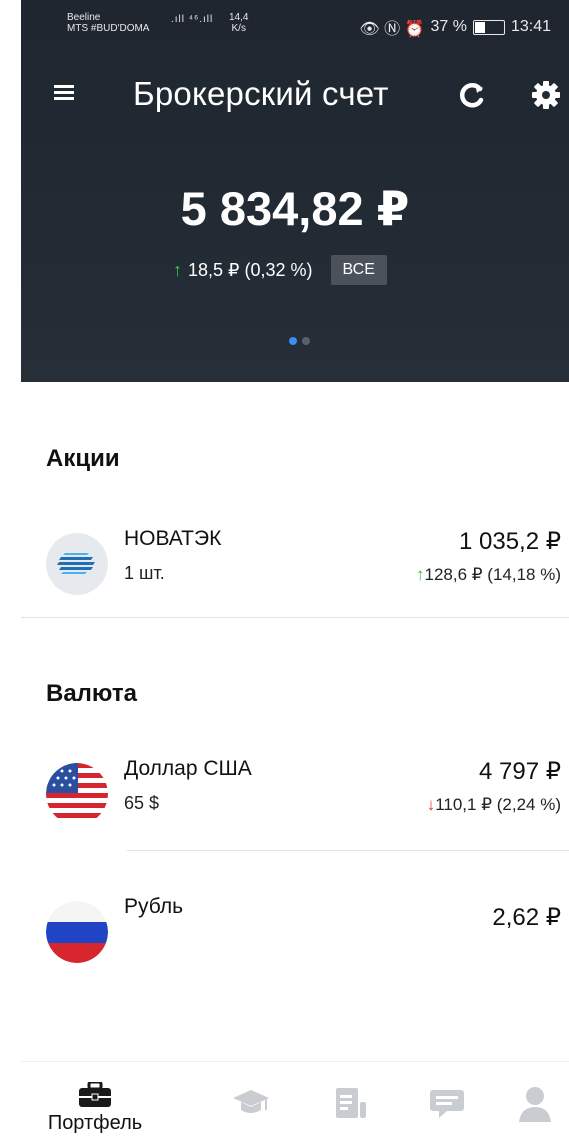 Image resolution: width=569 pixels, height=1136 pixels. Describe the element at coordinates (238, 28) in the screenshot. I see `network-speed-unit: K/s` at that location.